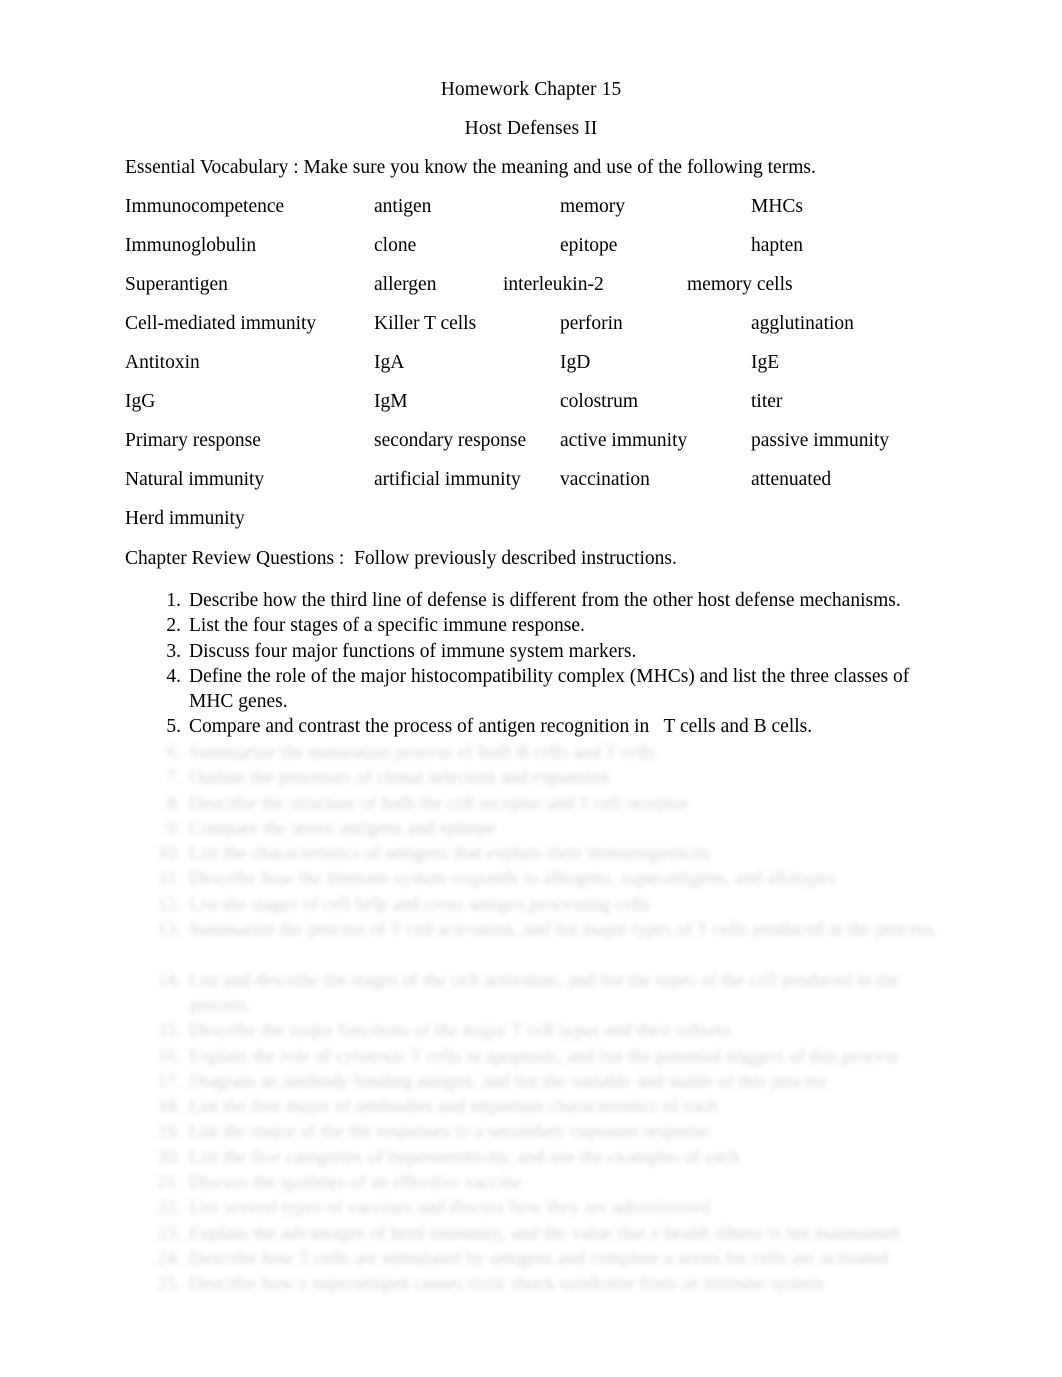 The width and height of the screenshot is (1062, 1377). I want to click on faded-list-item-number: 21., so click(169, 1183).